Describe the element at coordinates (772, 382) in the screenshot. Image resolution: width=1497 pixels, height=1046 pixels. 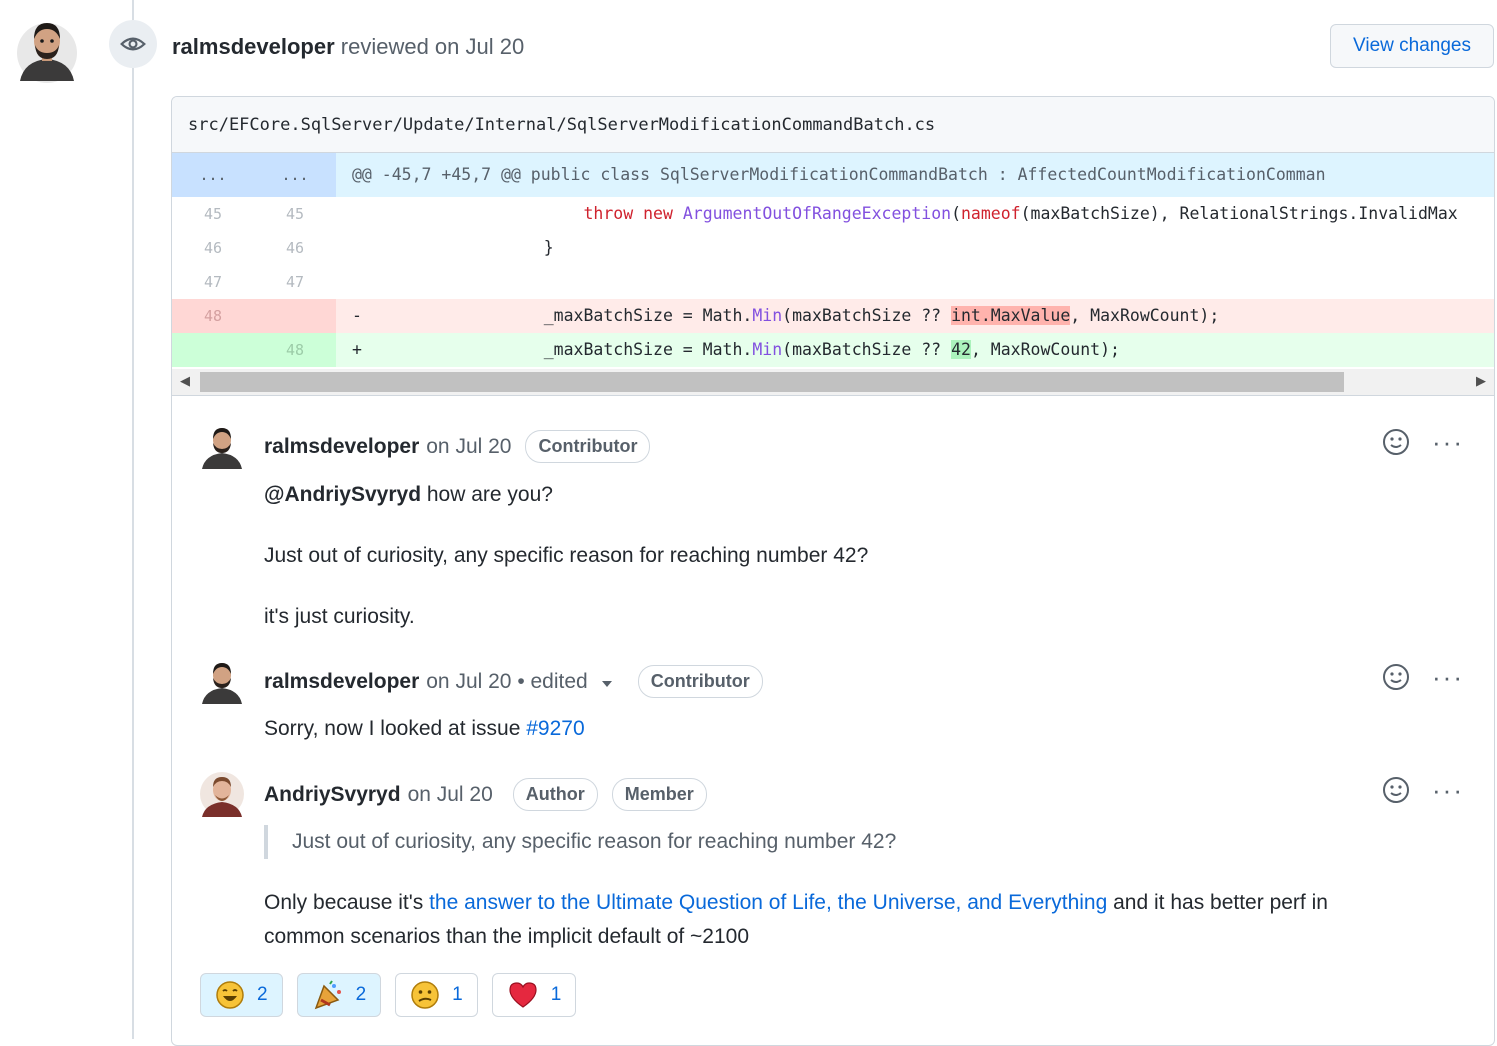
I see `scrollbar-thumb` at that location.